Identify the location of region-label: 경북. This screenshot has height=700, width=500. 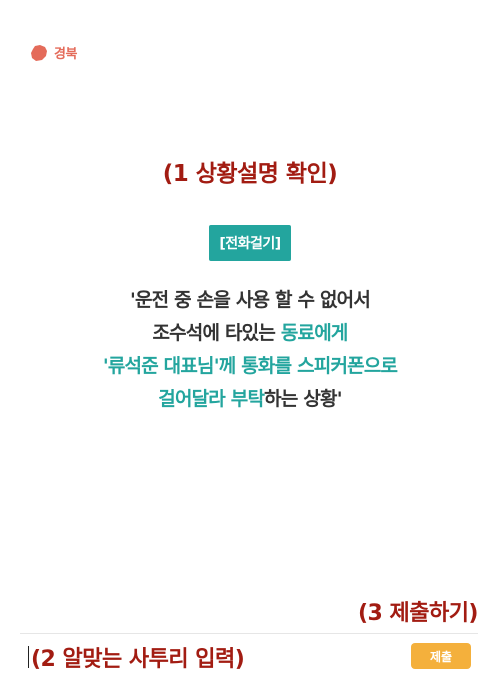
(65, 54).